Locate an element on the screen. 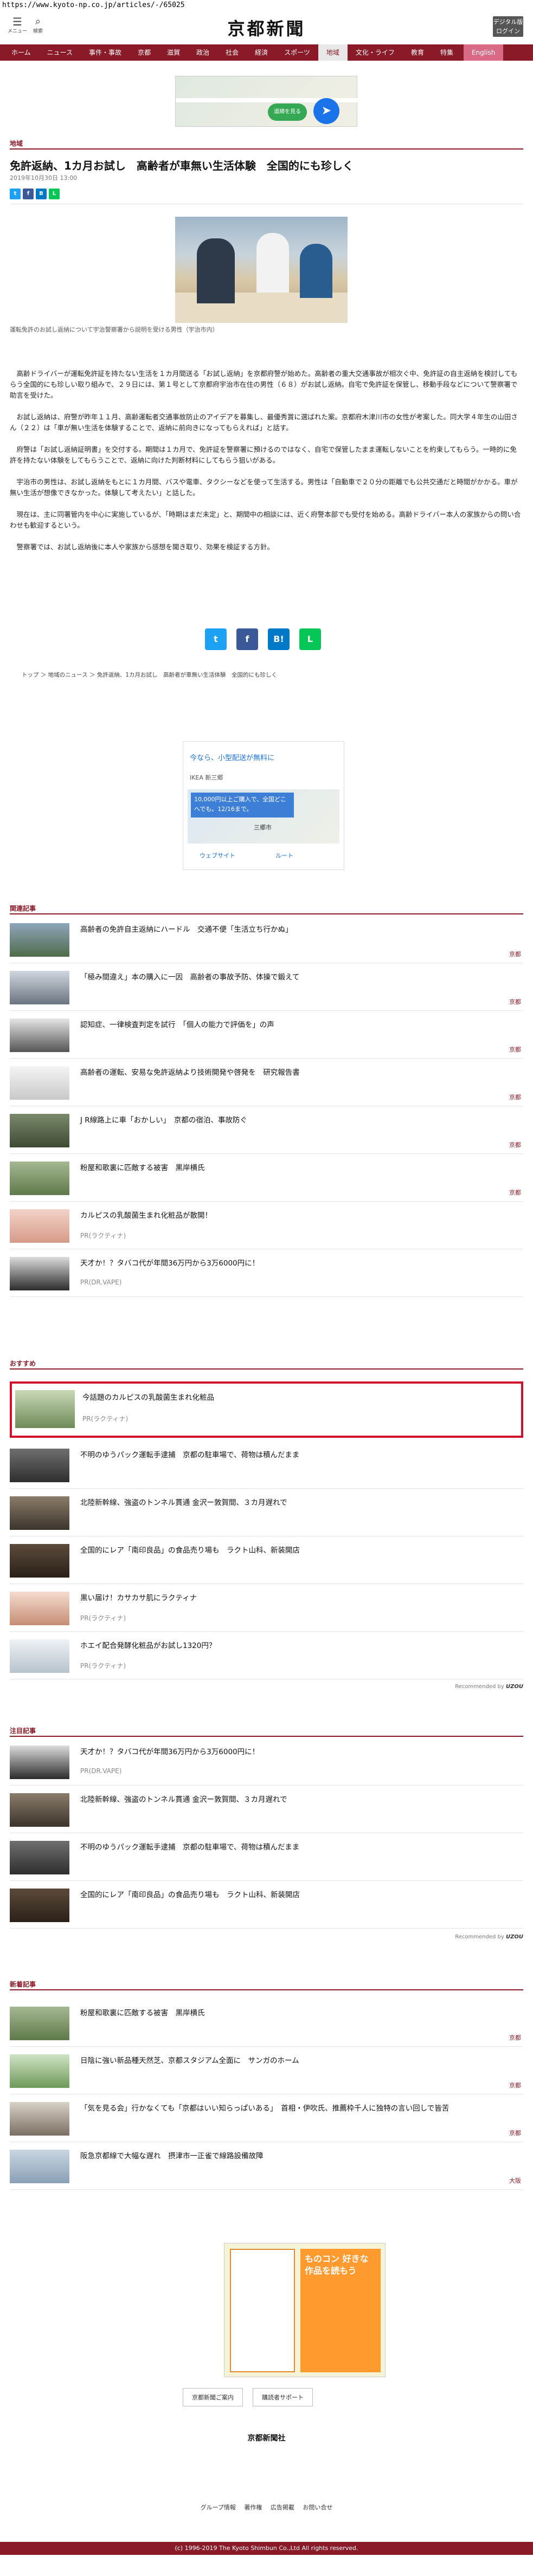 The width and height of the screenshot is (533, 2576). list-item: 粉屋和歌裏に匹敵する被害 黒岸横氏京都 is located at coordinates (266, 1178).